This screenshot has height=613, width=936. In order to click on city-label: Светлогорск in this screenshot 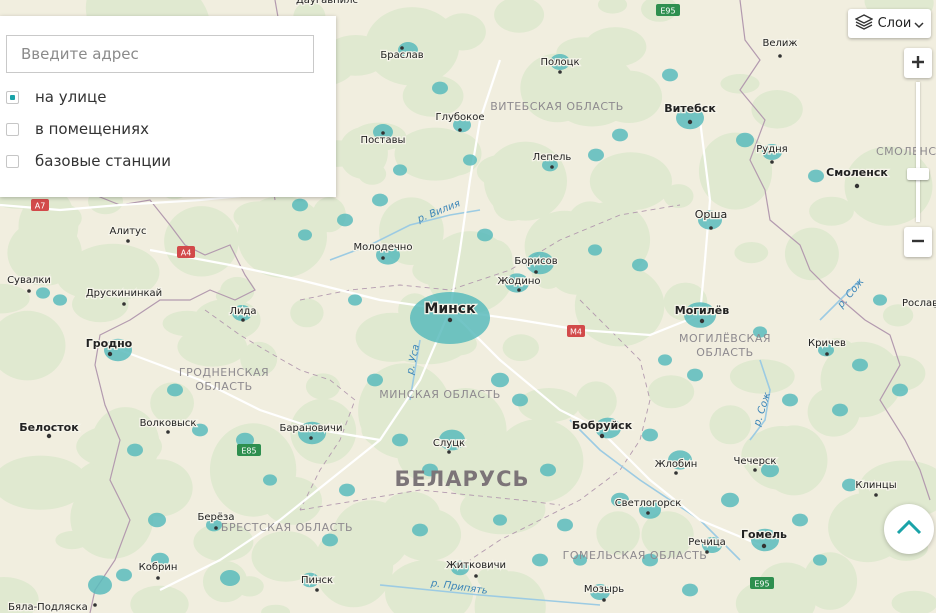, I will do `click(647, 504)`.